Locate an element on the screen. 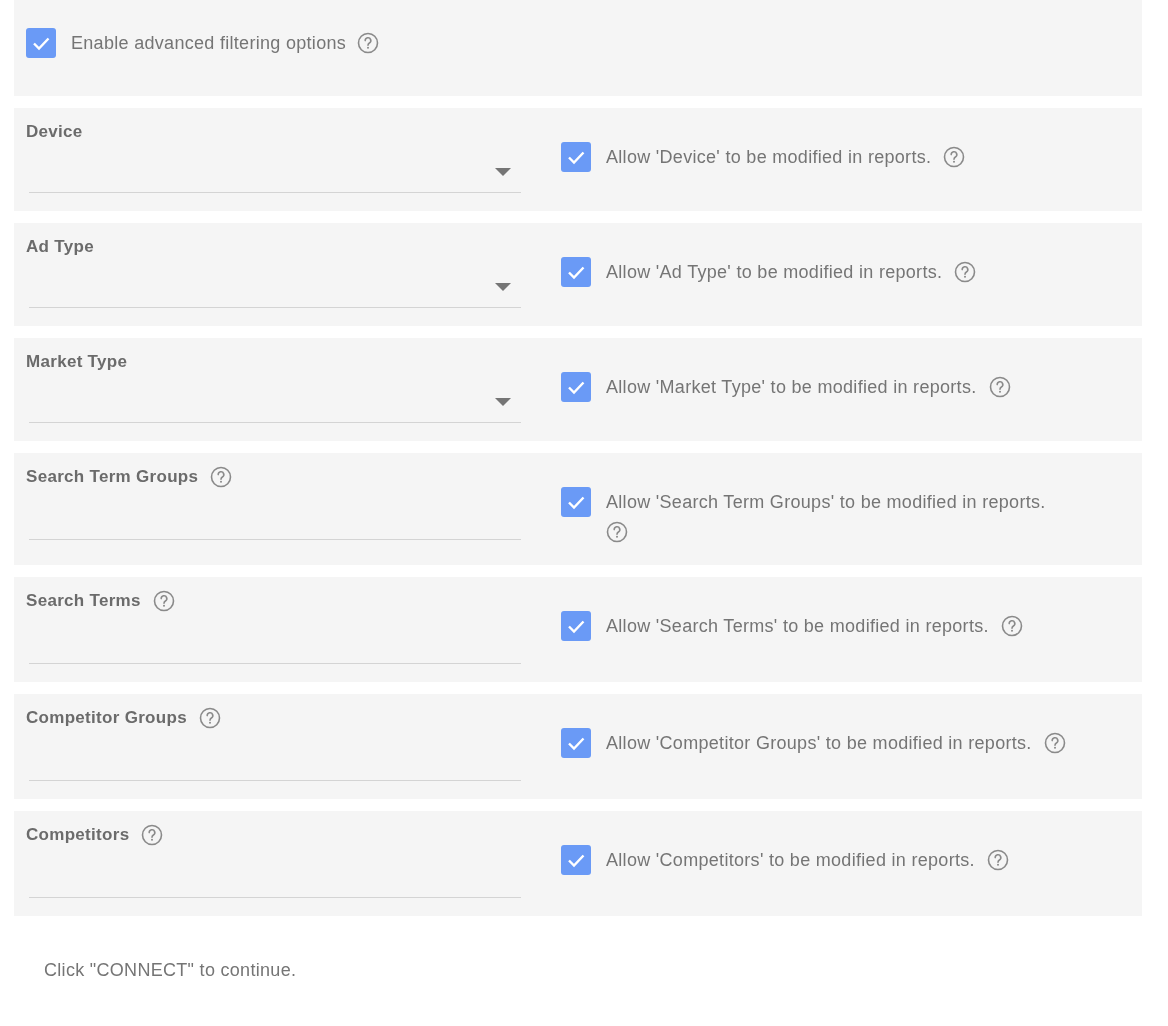 This screenshot has width=1168, height=1026. checkbox-label: Allow 'Competitors' to be modified in reports. is located at coordinates (790, 860).